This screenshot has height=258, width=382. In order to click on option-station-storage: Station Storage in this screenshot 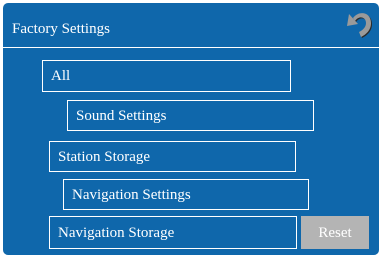, I will do `click(172, 156)`.